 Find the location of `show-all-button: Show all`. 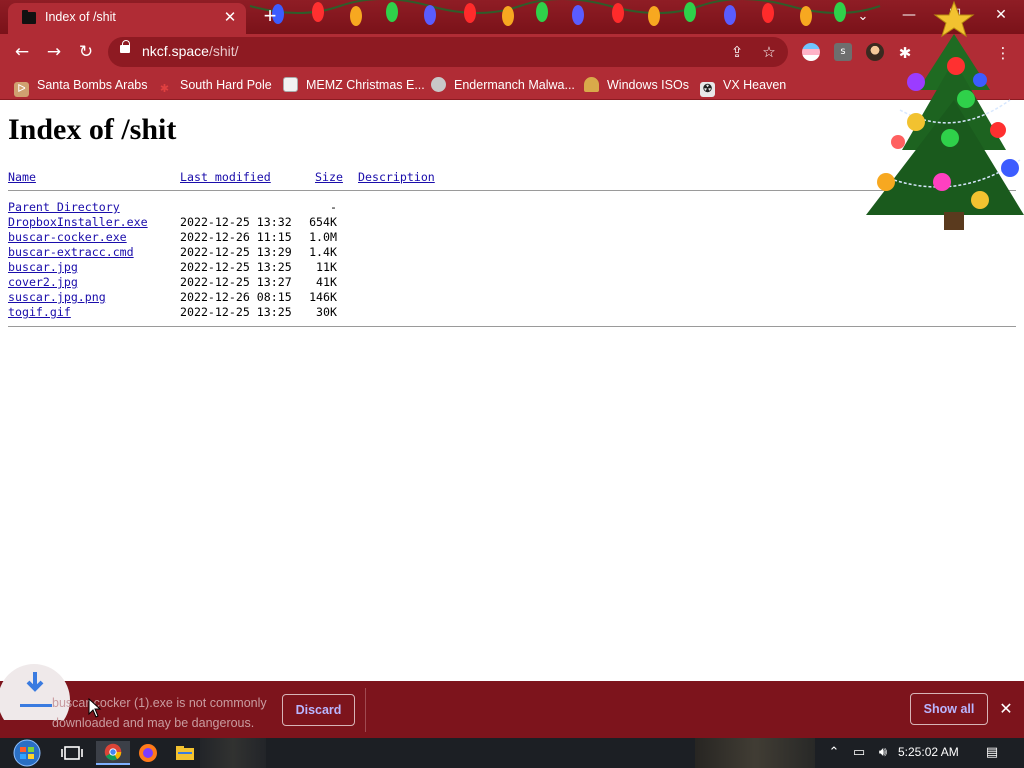

show-all-button: Show all is located at coordinates (949, 709).